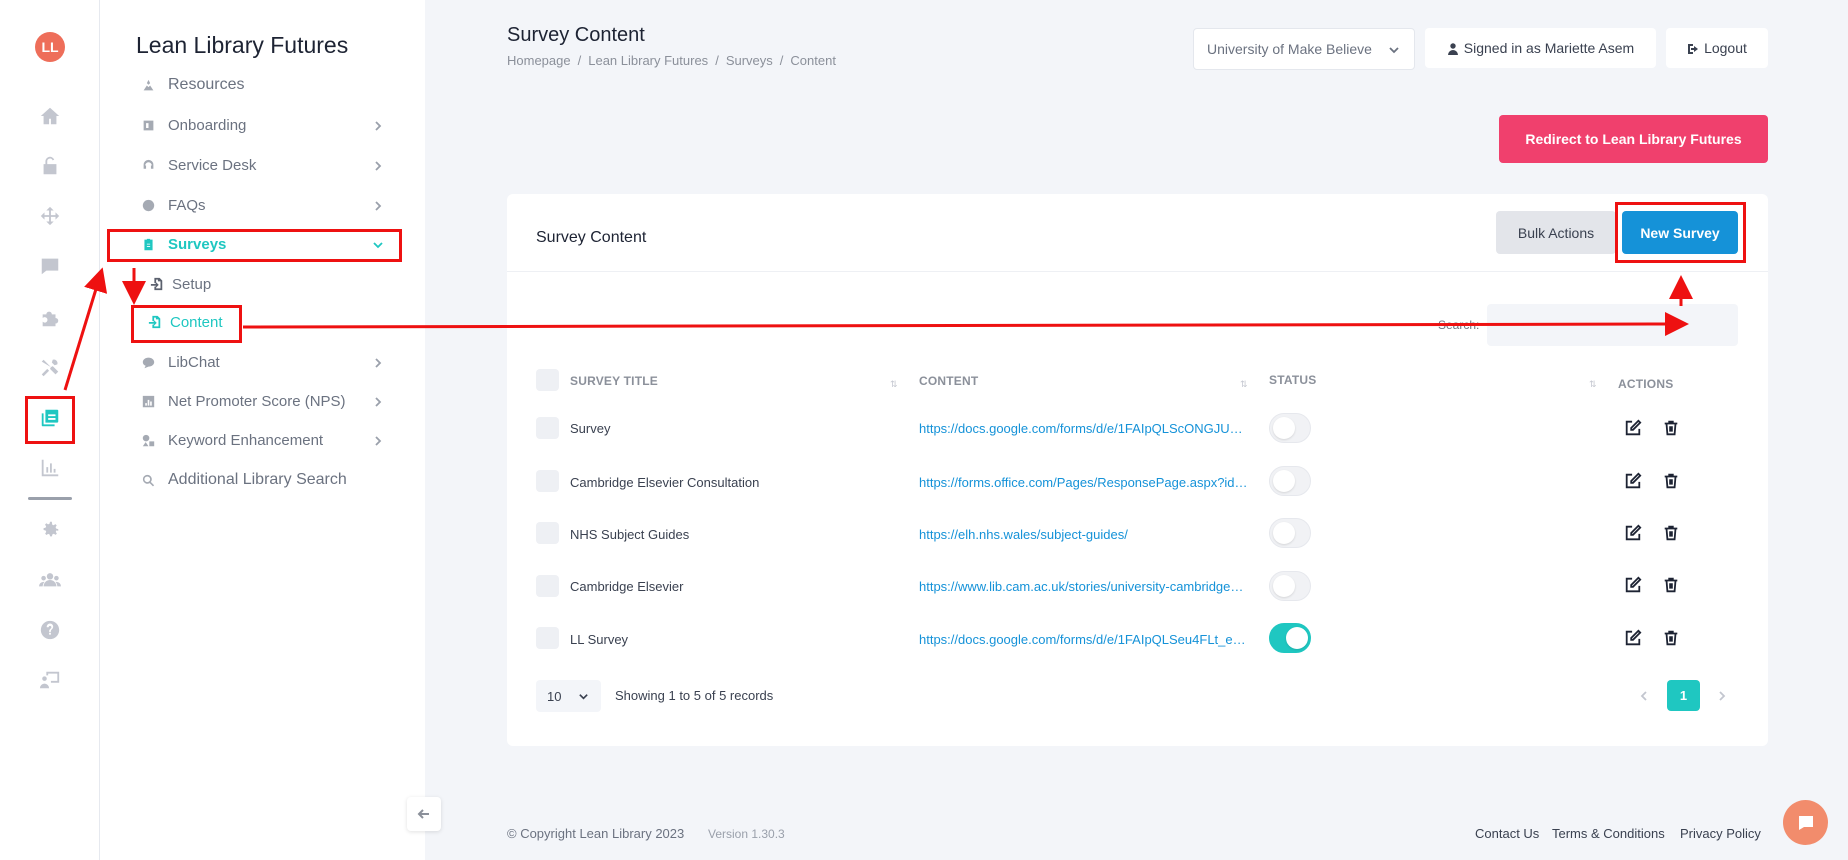 This screenshot has height=860, width=1848. What do you see at coordinates (50, 420) in the screenshot?
I see `annotation-box-surveys-icon` at bounding box center [50, 420].